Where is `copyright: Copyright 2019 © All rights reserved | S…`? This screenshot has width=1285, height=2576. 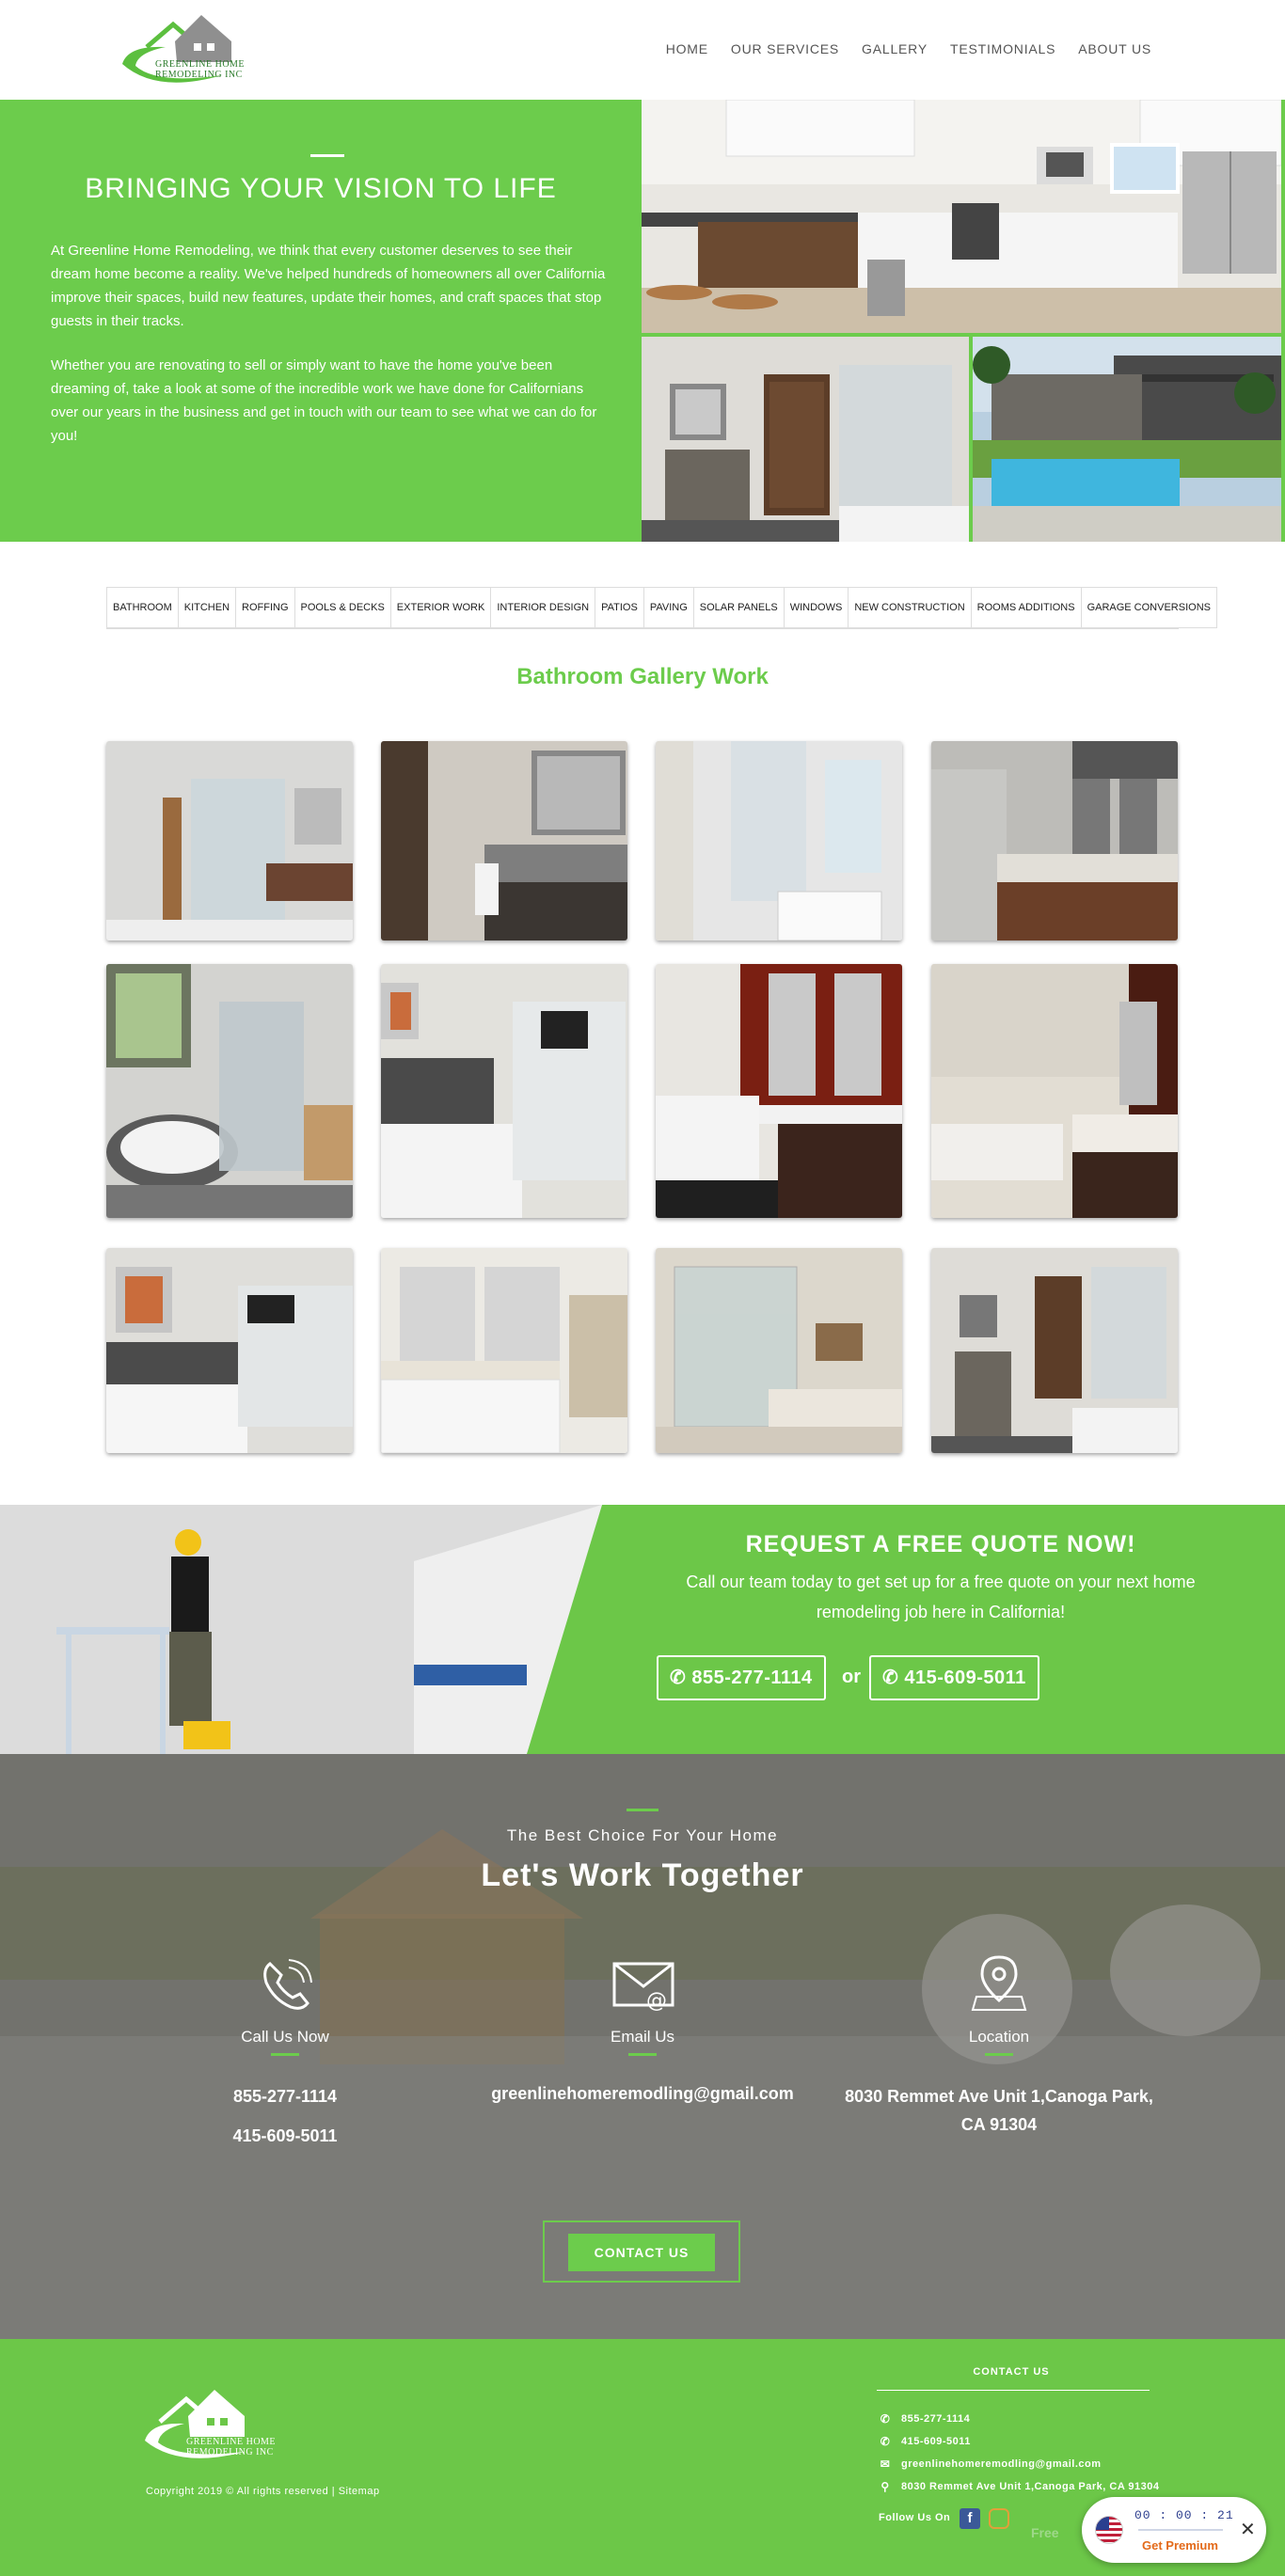
copyright: Copyright 2019 © All rights reserved | S… is located at coordinates (263, 2491).